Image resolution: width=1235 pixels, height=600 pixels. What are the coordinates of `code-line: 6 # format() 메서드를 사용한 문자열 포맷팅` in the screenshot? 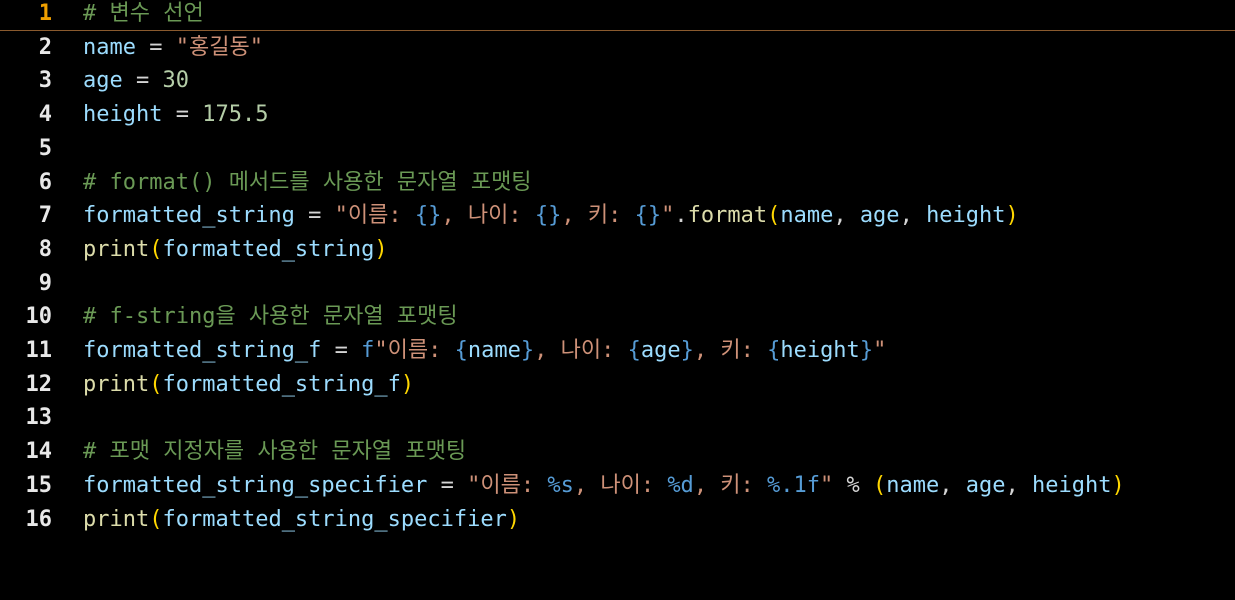 It's located at (617, 183).